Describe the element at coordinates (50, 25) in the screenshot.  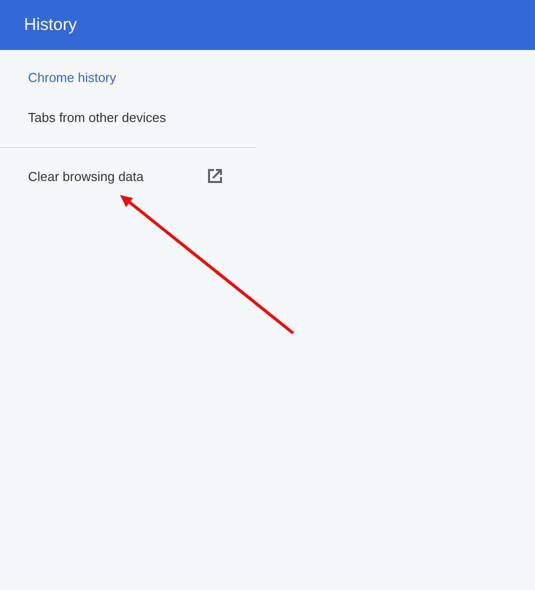
I see `toolbar-title: History` at that location.